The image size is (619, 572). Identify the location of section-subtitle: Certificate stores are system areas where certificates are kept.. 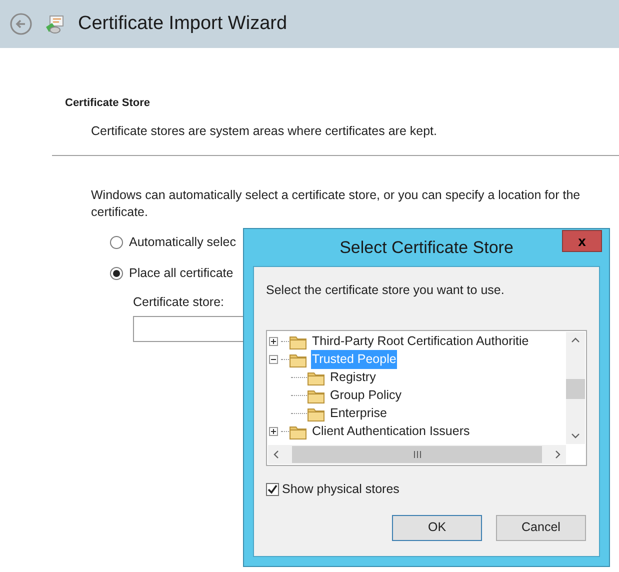
(264, 131).